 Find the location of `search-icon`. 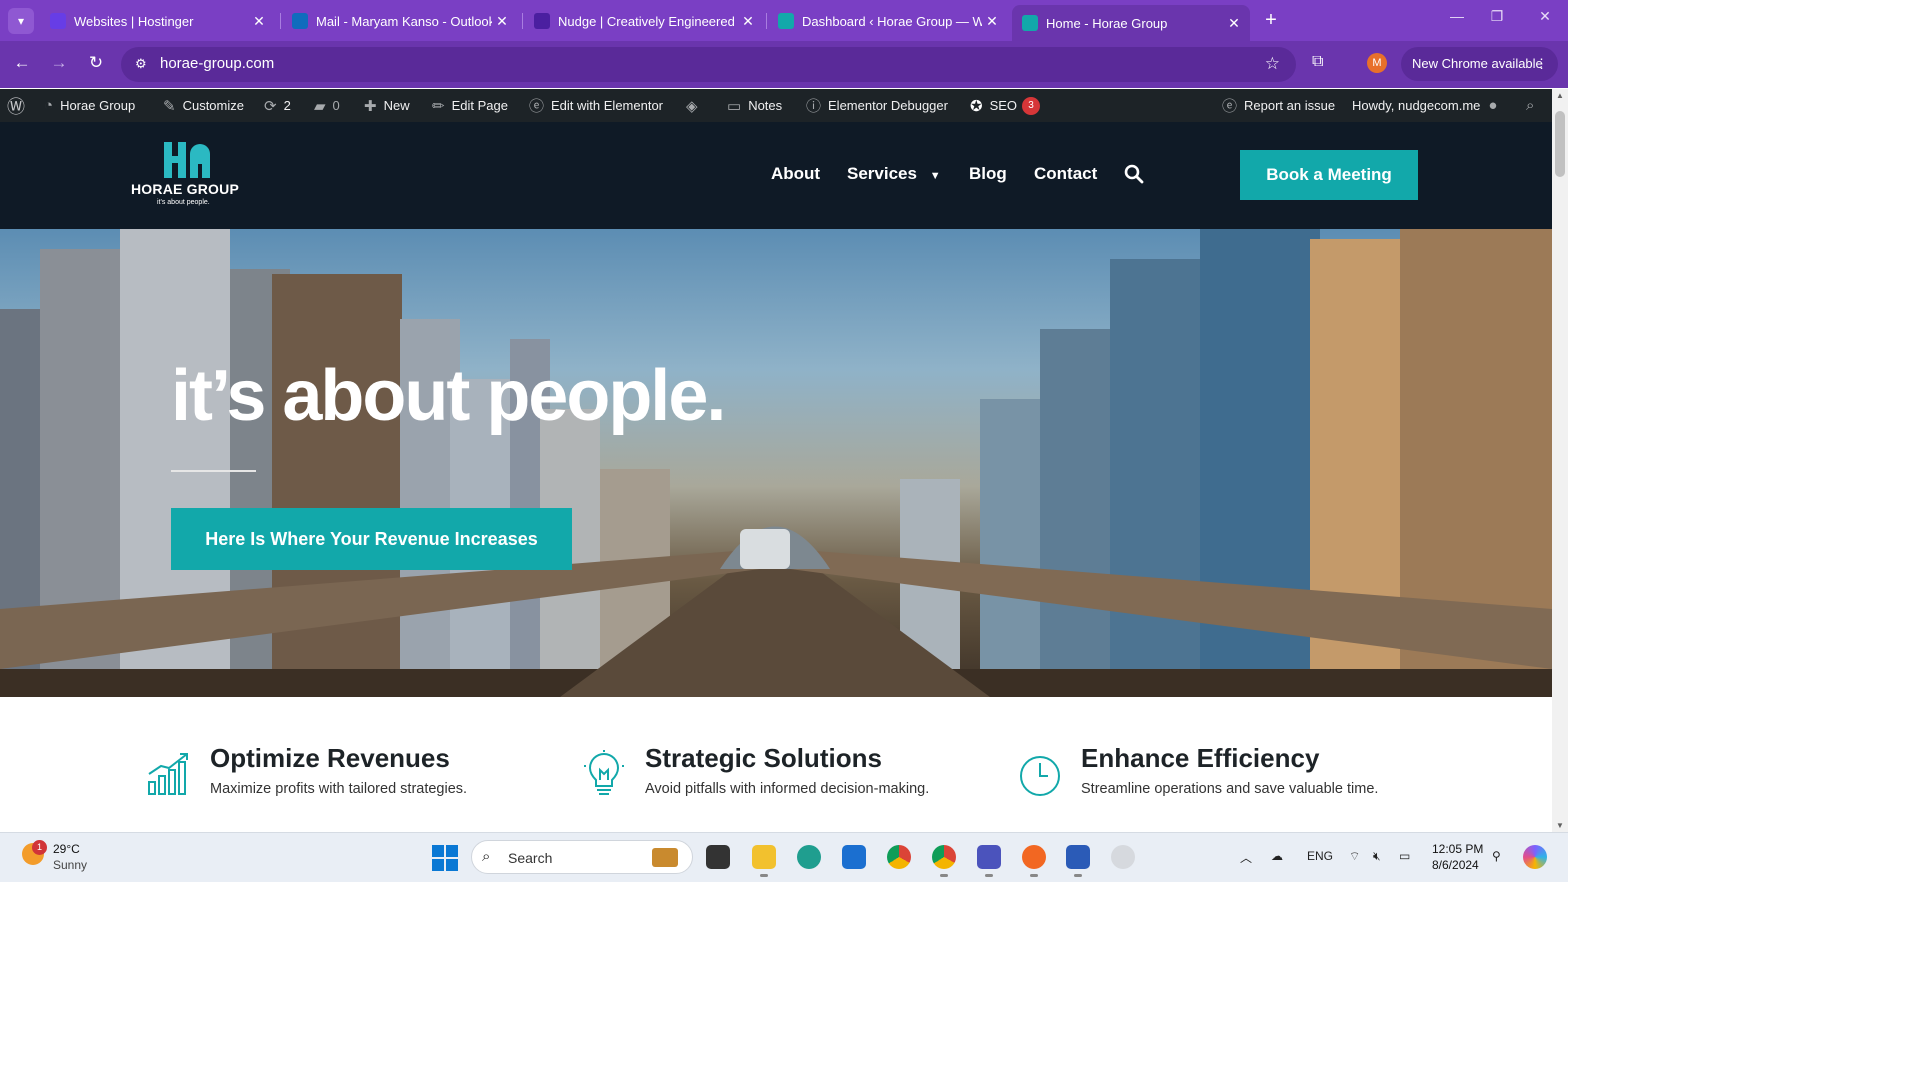

search-icon is located at coordinates (1134, 174).